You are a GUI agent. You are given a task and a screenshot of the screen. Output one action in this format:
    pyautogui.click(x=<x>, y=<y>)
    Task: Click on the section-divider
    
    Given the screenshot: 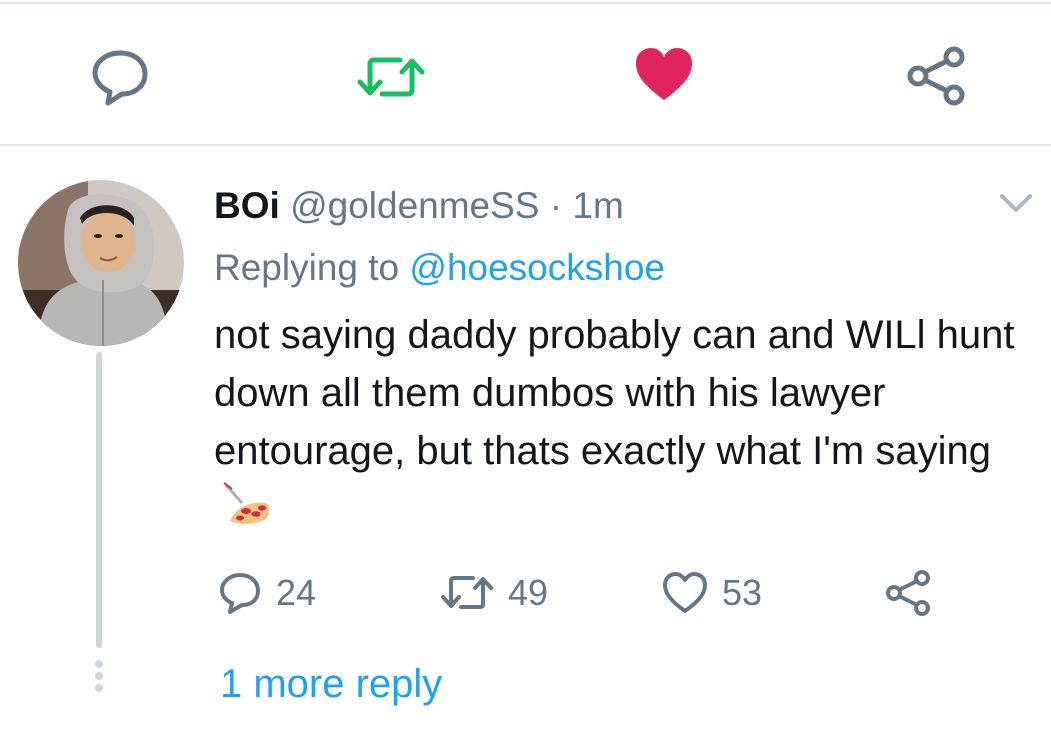 What is the action you would take?
    pyautogui.click(x=525, y=145)
    